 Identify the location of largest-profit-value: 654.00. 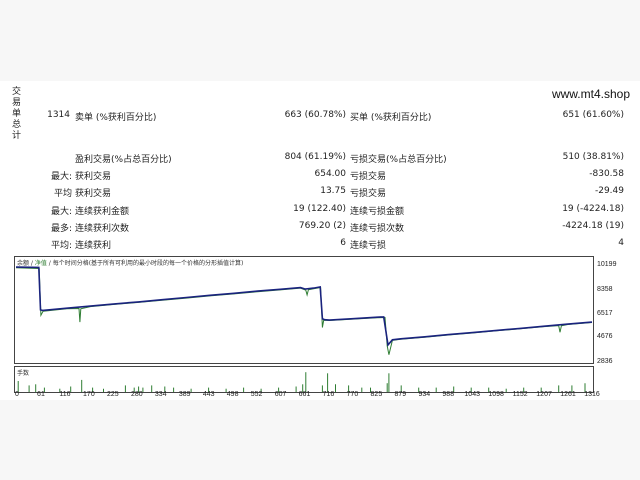
(330, 174).